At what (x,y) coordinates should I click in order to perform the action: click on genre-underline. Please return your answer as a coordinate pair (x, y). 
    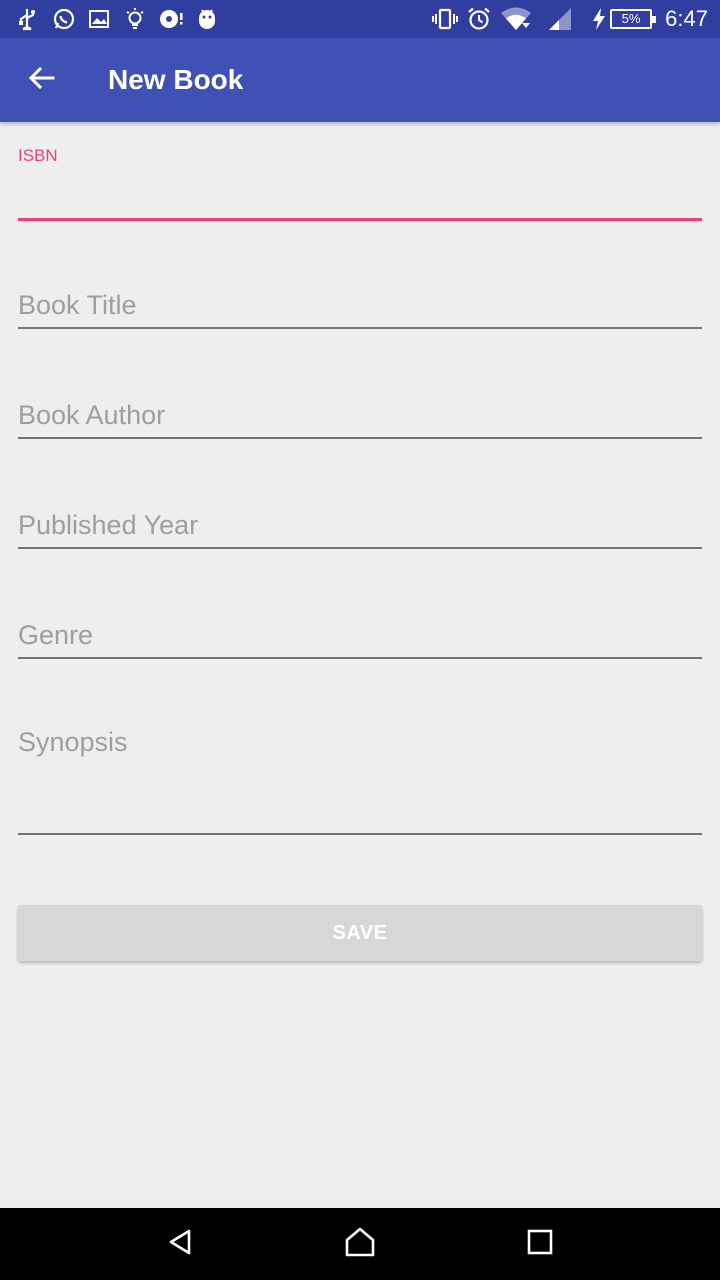
    Looking at the image, I should click on (360, 658).